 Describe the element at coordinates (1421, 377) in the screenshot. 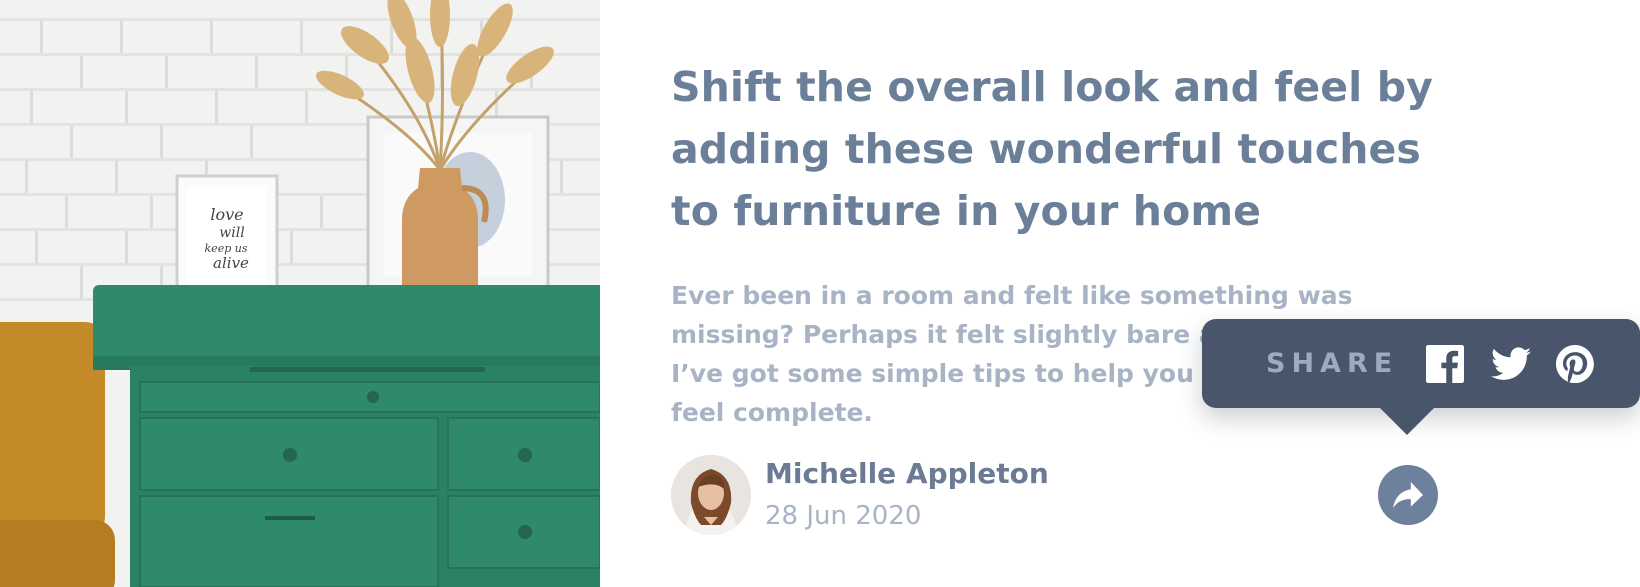

I see `share-tooltip: SHARE` at that location.